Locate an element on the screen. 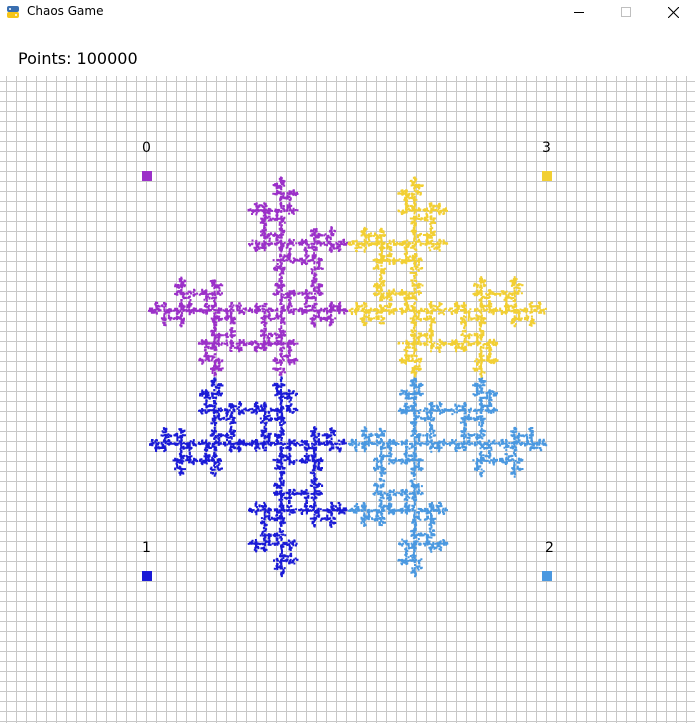  maximize-icon is located at coordinates (626, 12).